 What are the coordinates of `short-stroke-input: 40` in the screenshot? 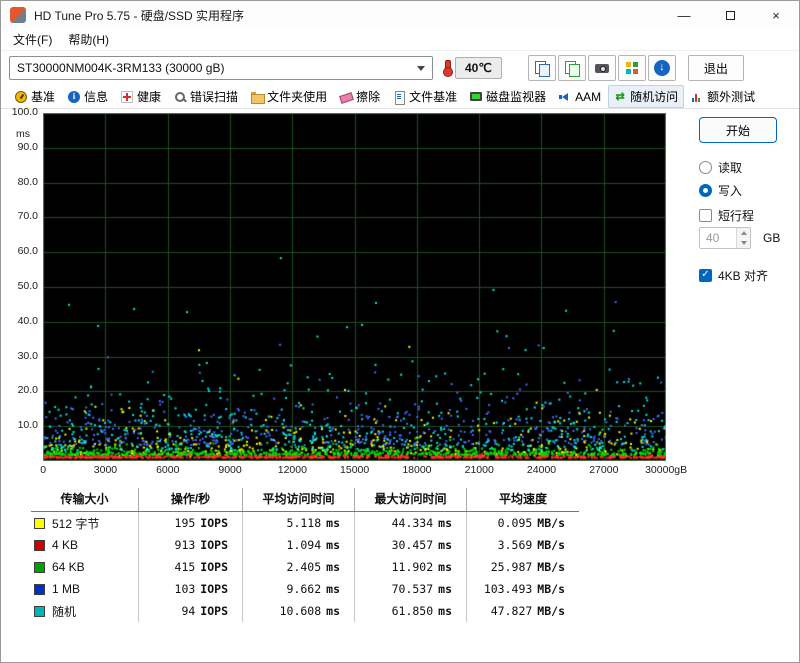 It's located at (725, 238).